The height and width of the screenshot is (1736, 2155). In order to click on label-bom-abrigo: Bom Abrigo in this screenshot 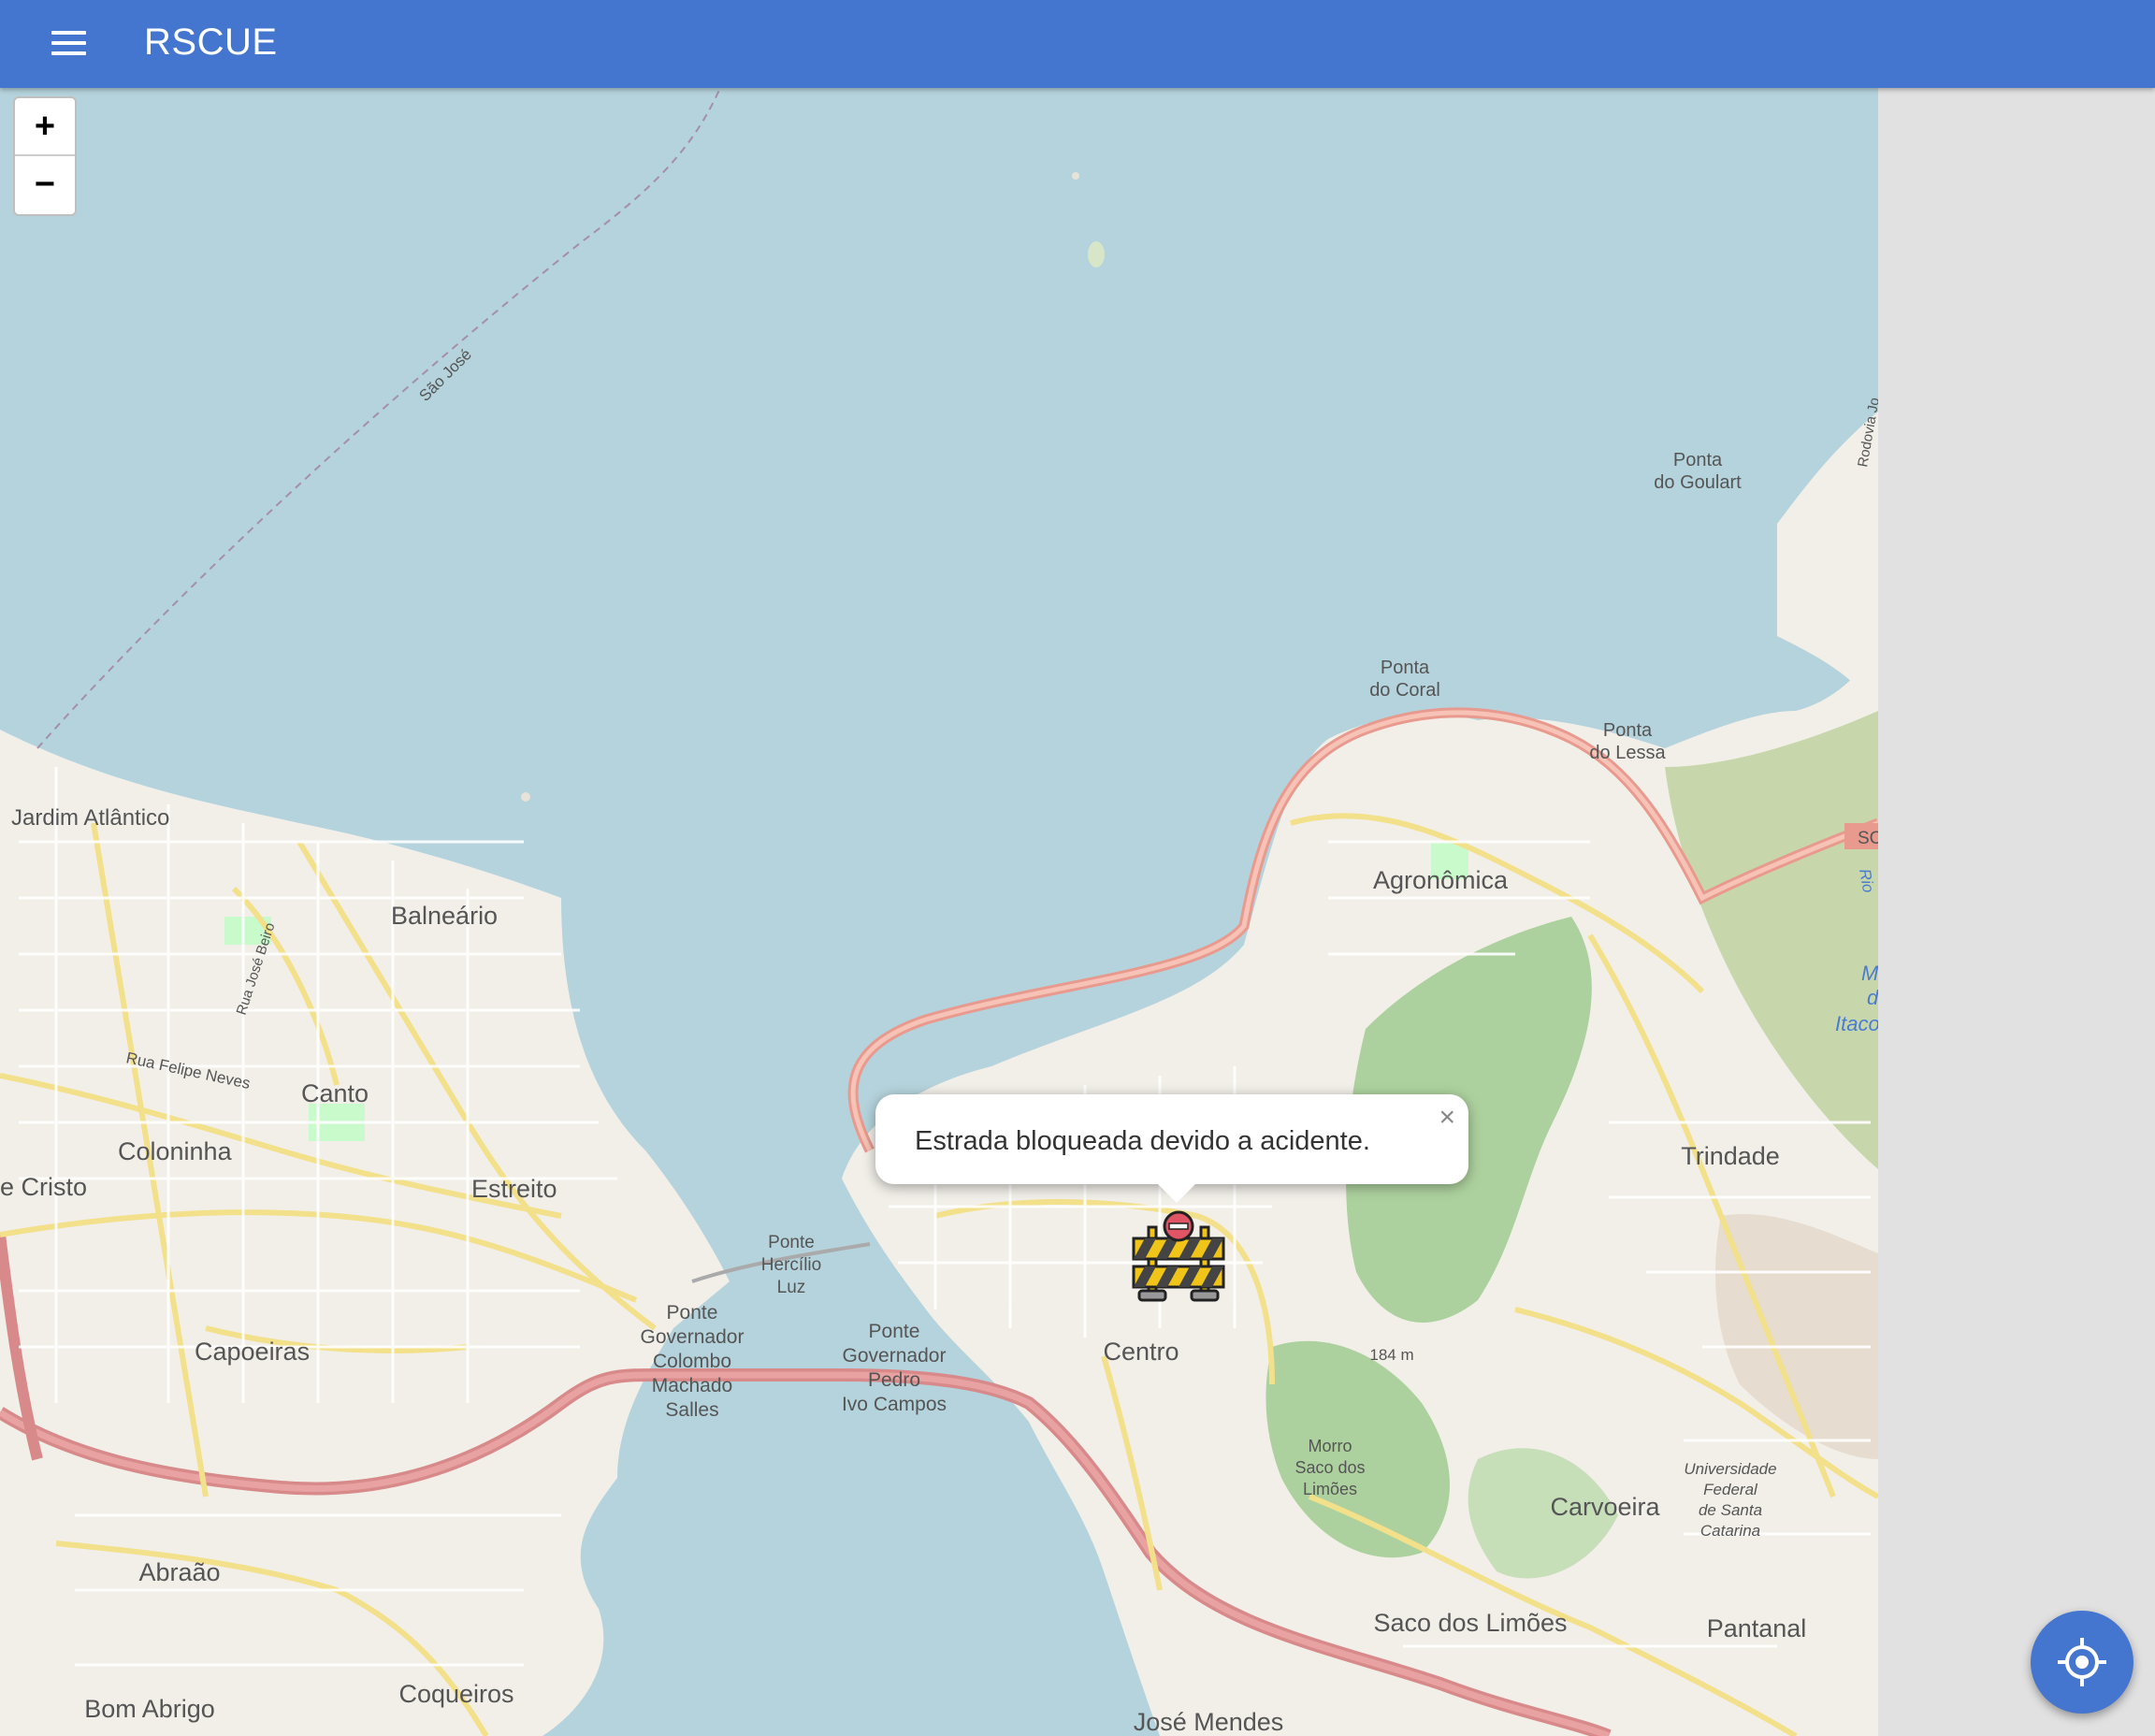, I will do `click(150, 1709)`.